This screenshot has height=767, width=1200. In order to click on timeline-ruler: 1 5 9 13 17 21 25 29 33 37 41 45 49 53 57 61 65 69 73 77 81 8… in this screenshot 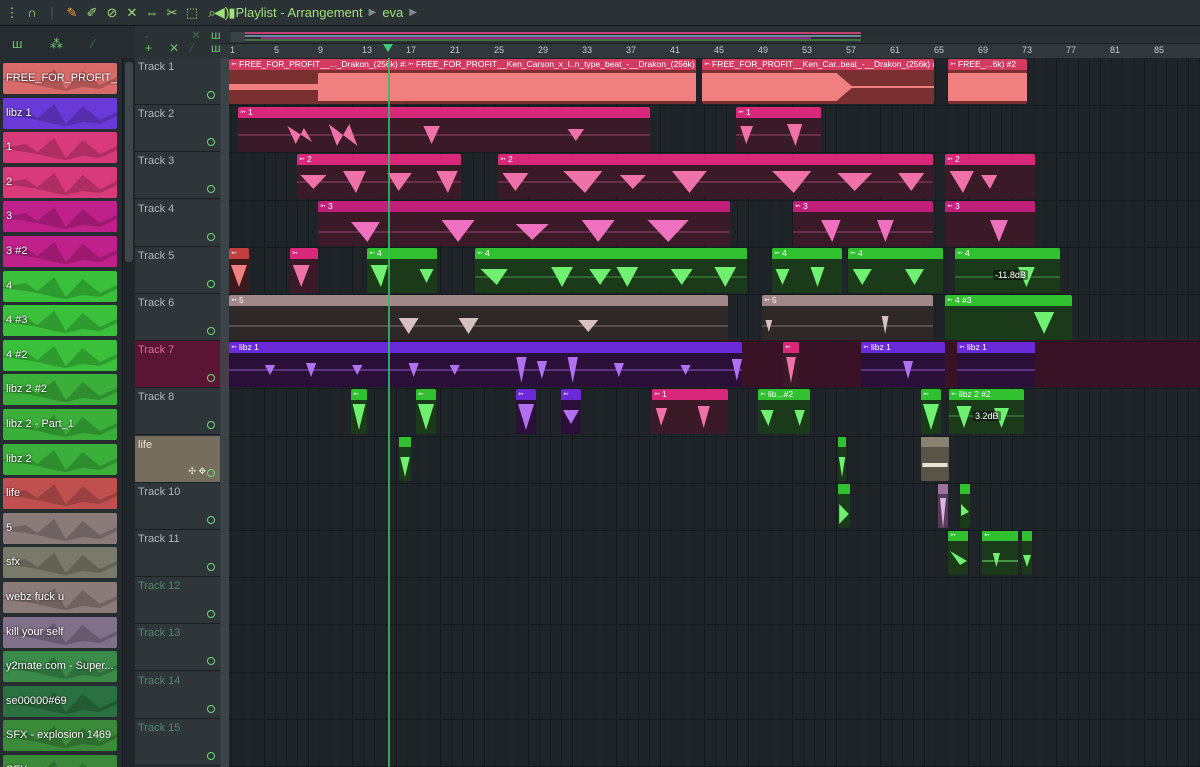, I will do `click(710, 50)`.